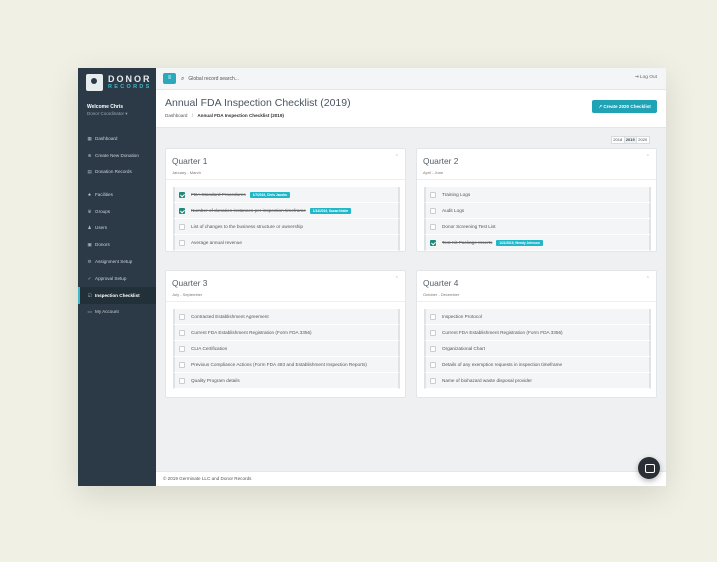 The width and height of the screenshot is (717, 562). What do you see at coordinates (190, 161) in the screenshot?
I see `card-title: Quarter 1` at bounding box center [190, 161].